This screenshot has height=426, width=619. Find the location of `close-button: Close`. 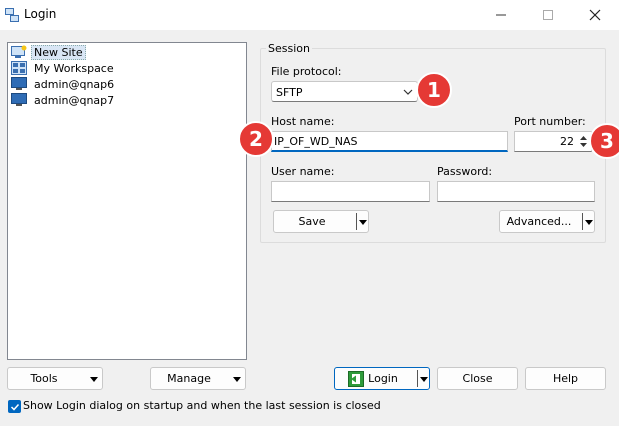

close-button: Close is located at coordinates (477, 378).